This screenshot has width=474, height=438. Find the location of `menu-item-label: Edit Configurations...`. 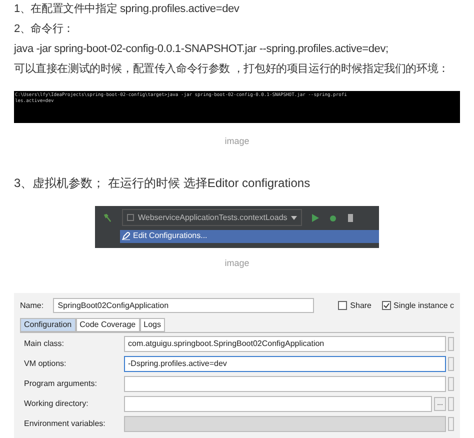

menu-item-label: Edit Configurations... is located at coordinates (170, 236).